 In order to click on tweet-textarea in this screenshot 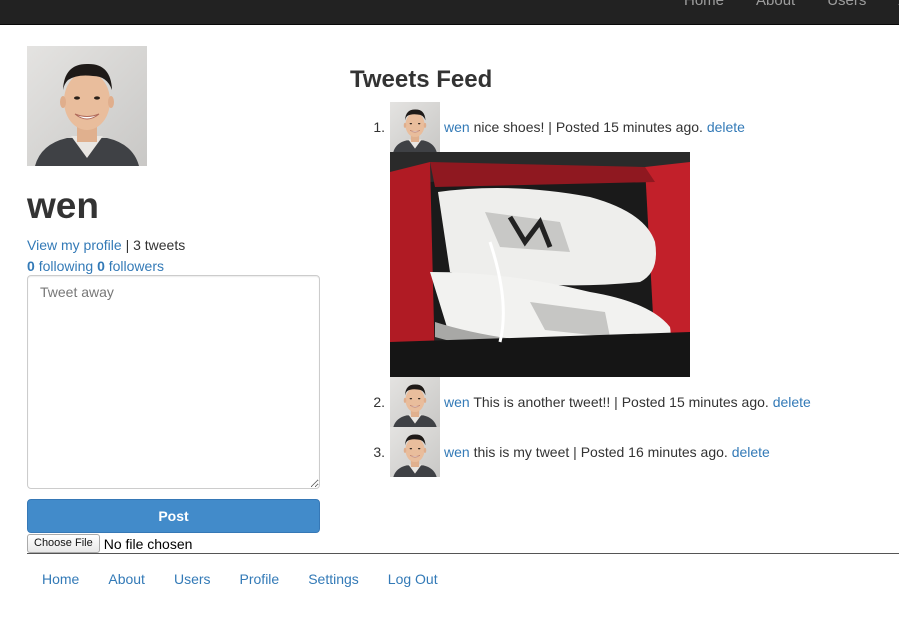, I will do `click(173, 382)`.